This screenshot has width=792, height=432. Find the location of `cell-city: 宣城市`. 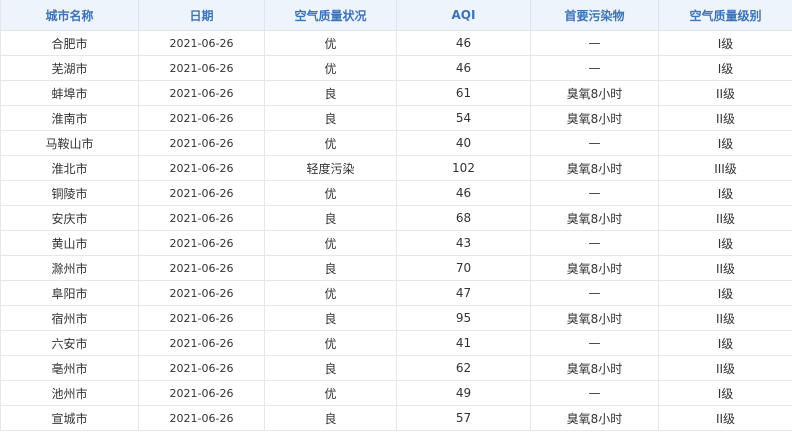

cell-city: 宣城市 is located at coordinates (69, 418).